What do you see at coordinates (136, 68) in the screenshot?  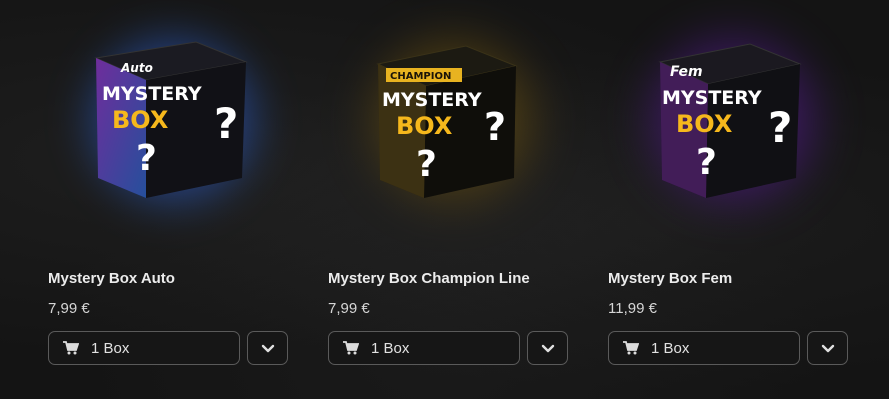 I see `box-top-word: Auto` at bounding box center [136, 68].